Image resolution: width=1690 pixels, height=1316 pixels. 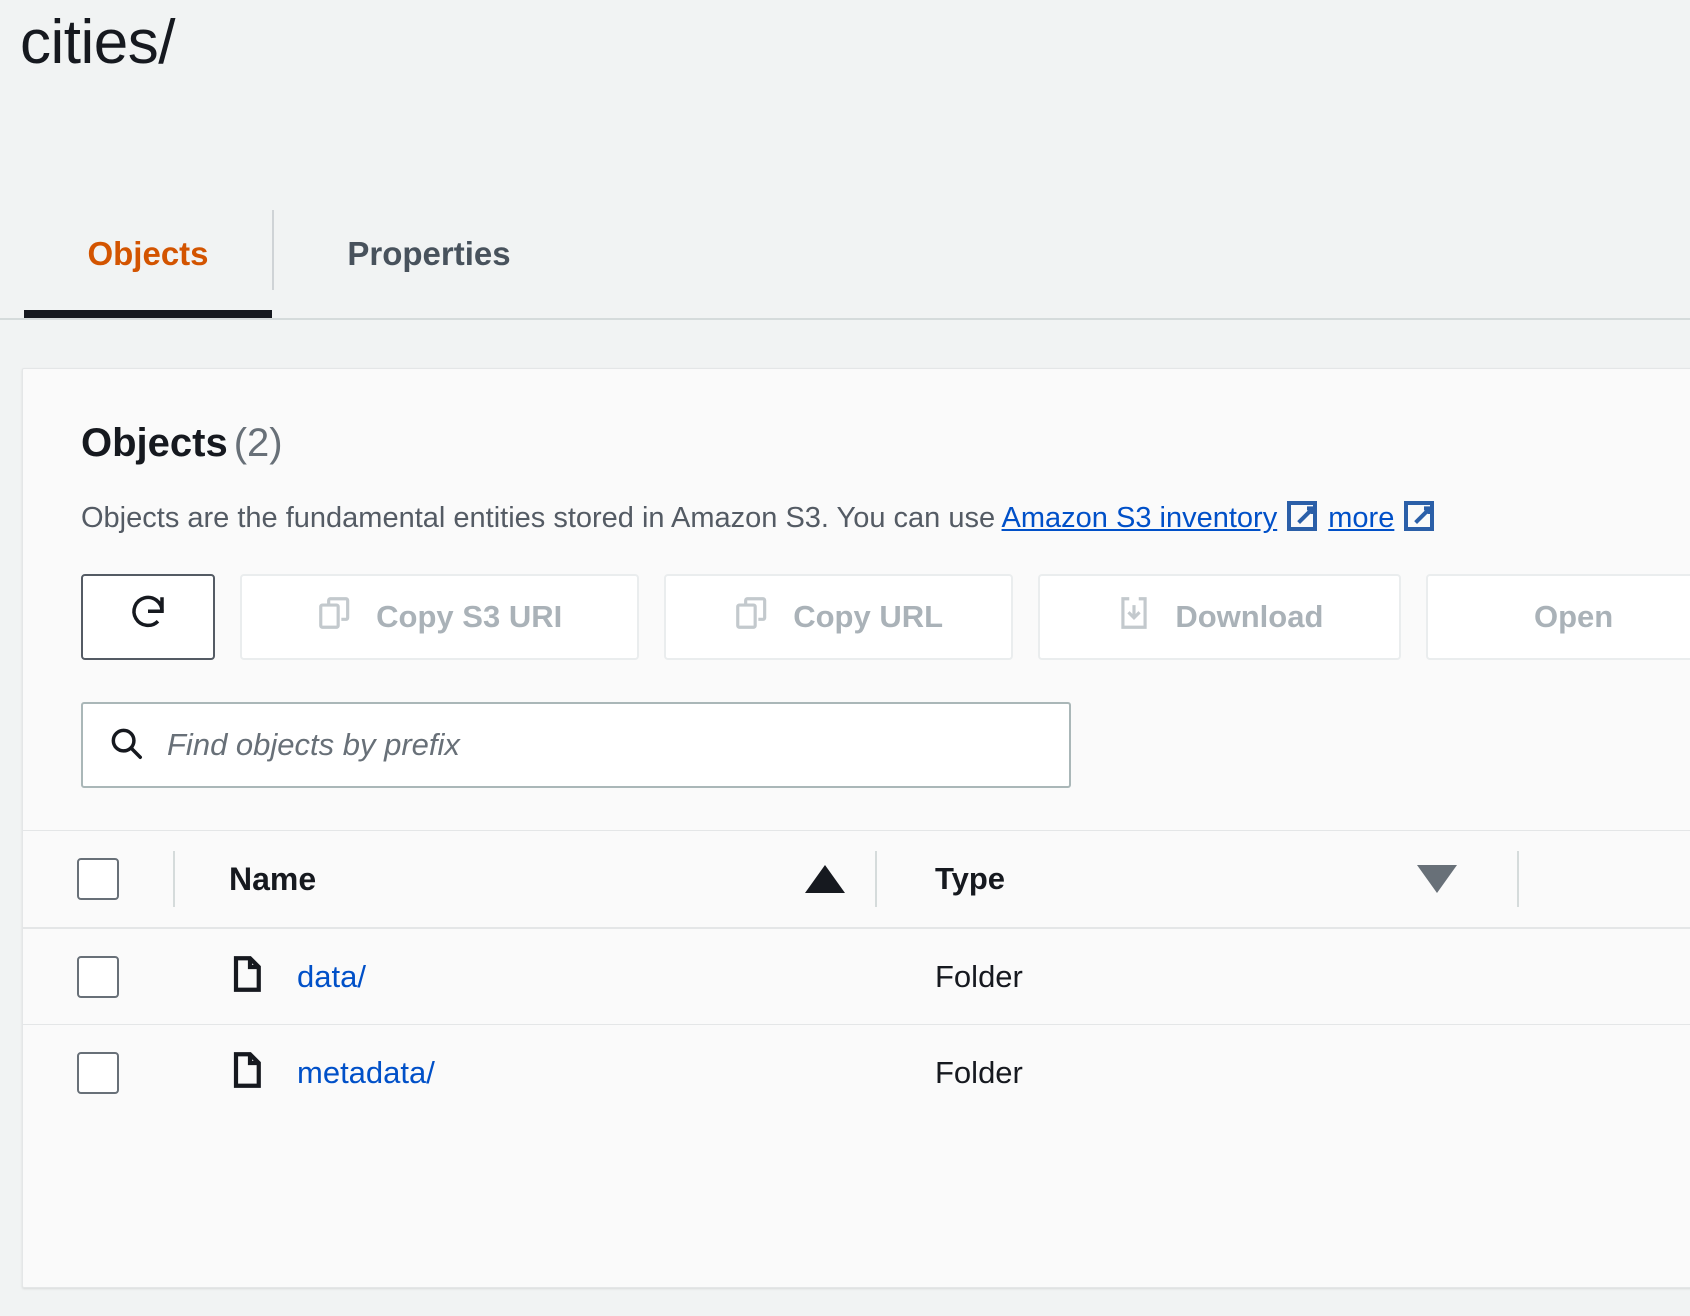 I want to click on objects-heading: Objects (2), so click(x=885, y=443).